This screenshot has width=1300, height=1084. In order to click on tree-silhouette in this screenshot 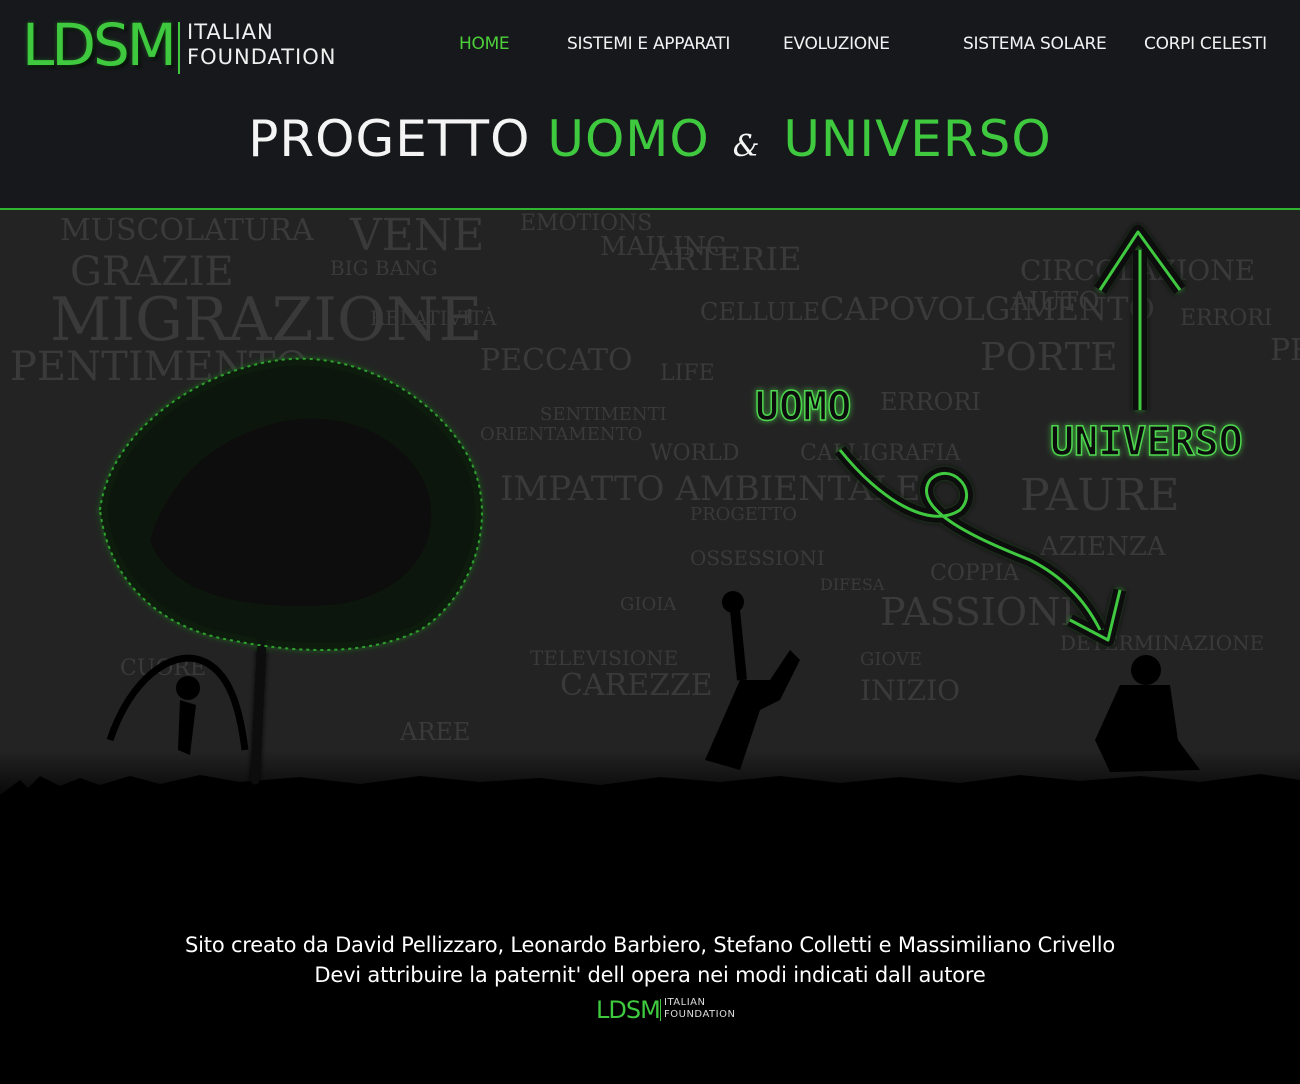, I will do `click(290, 571)`.